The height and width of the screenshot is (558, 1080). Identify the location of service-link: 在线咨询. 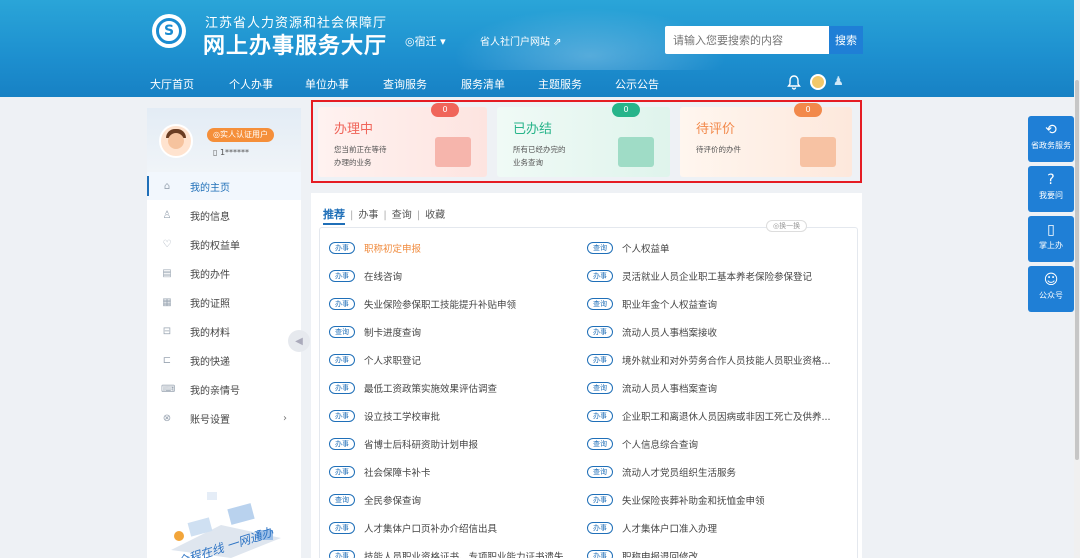
(383, 276).